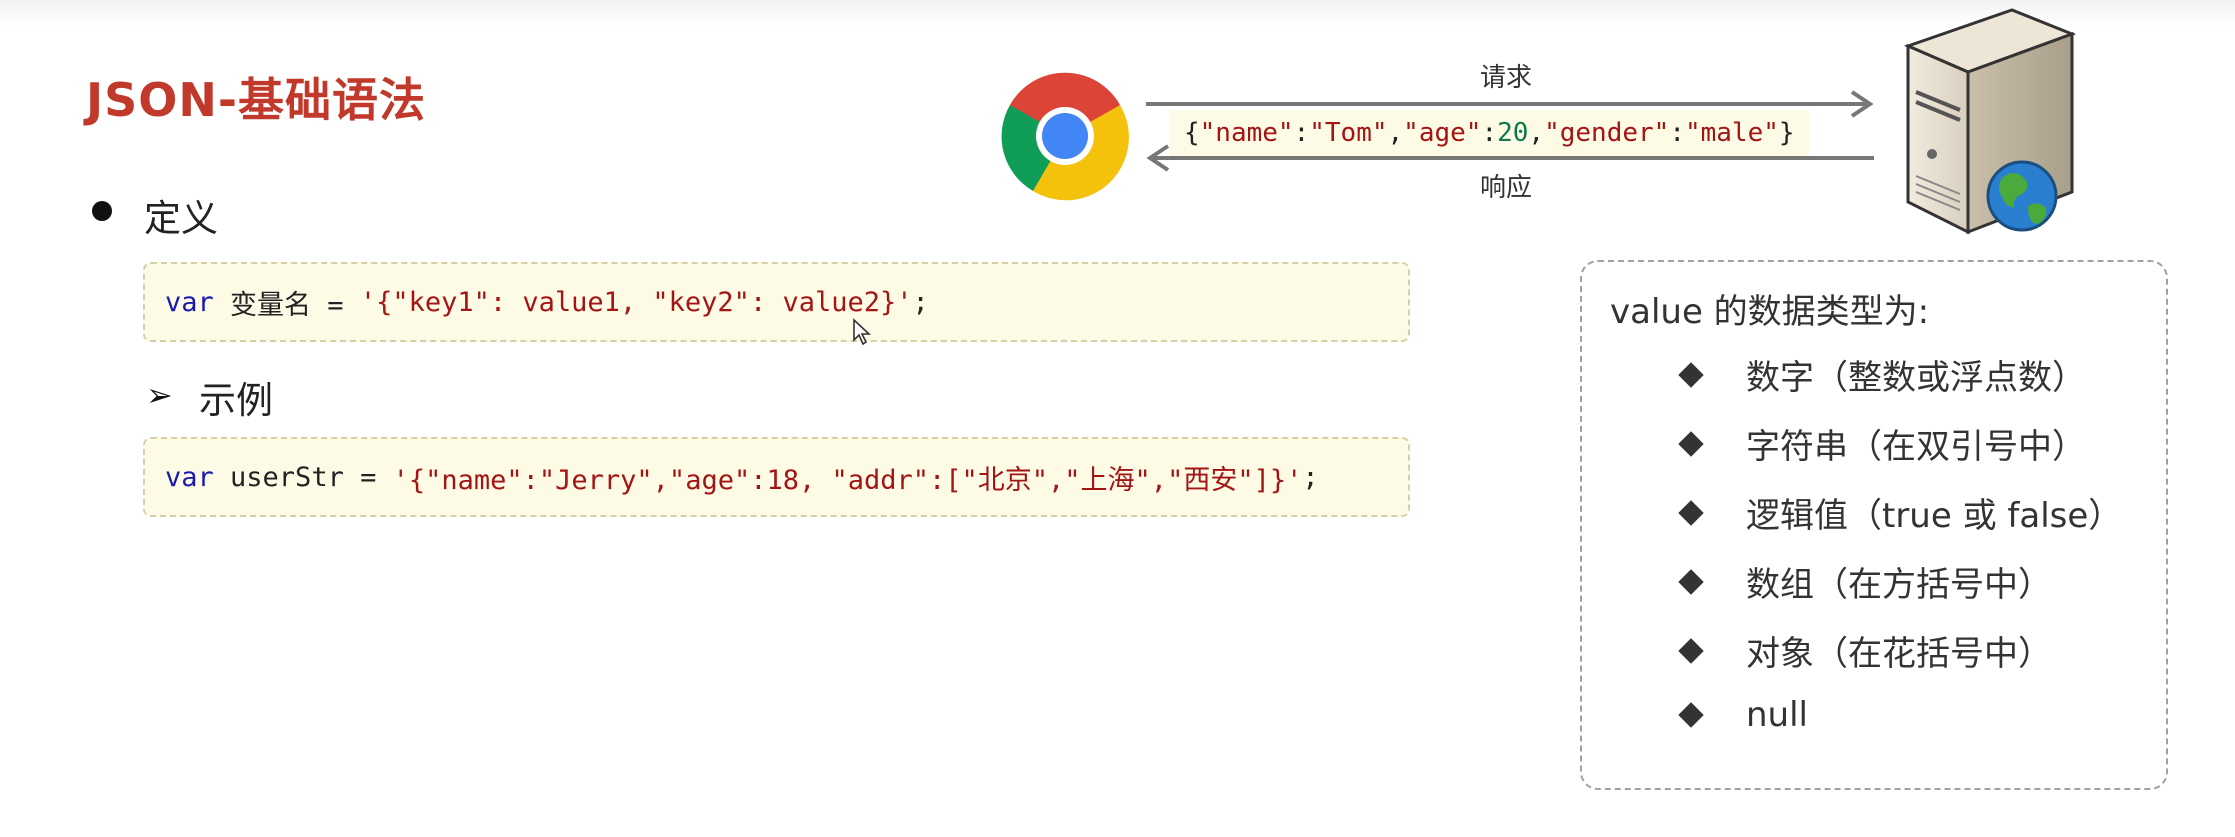  I want to click on bullet-dot-icon, so click(102, 211).